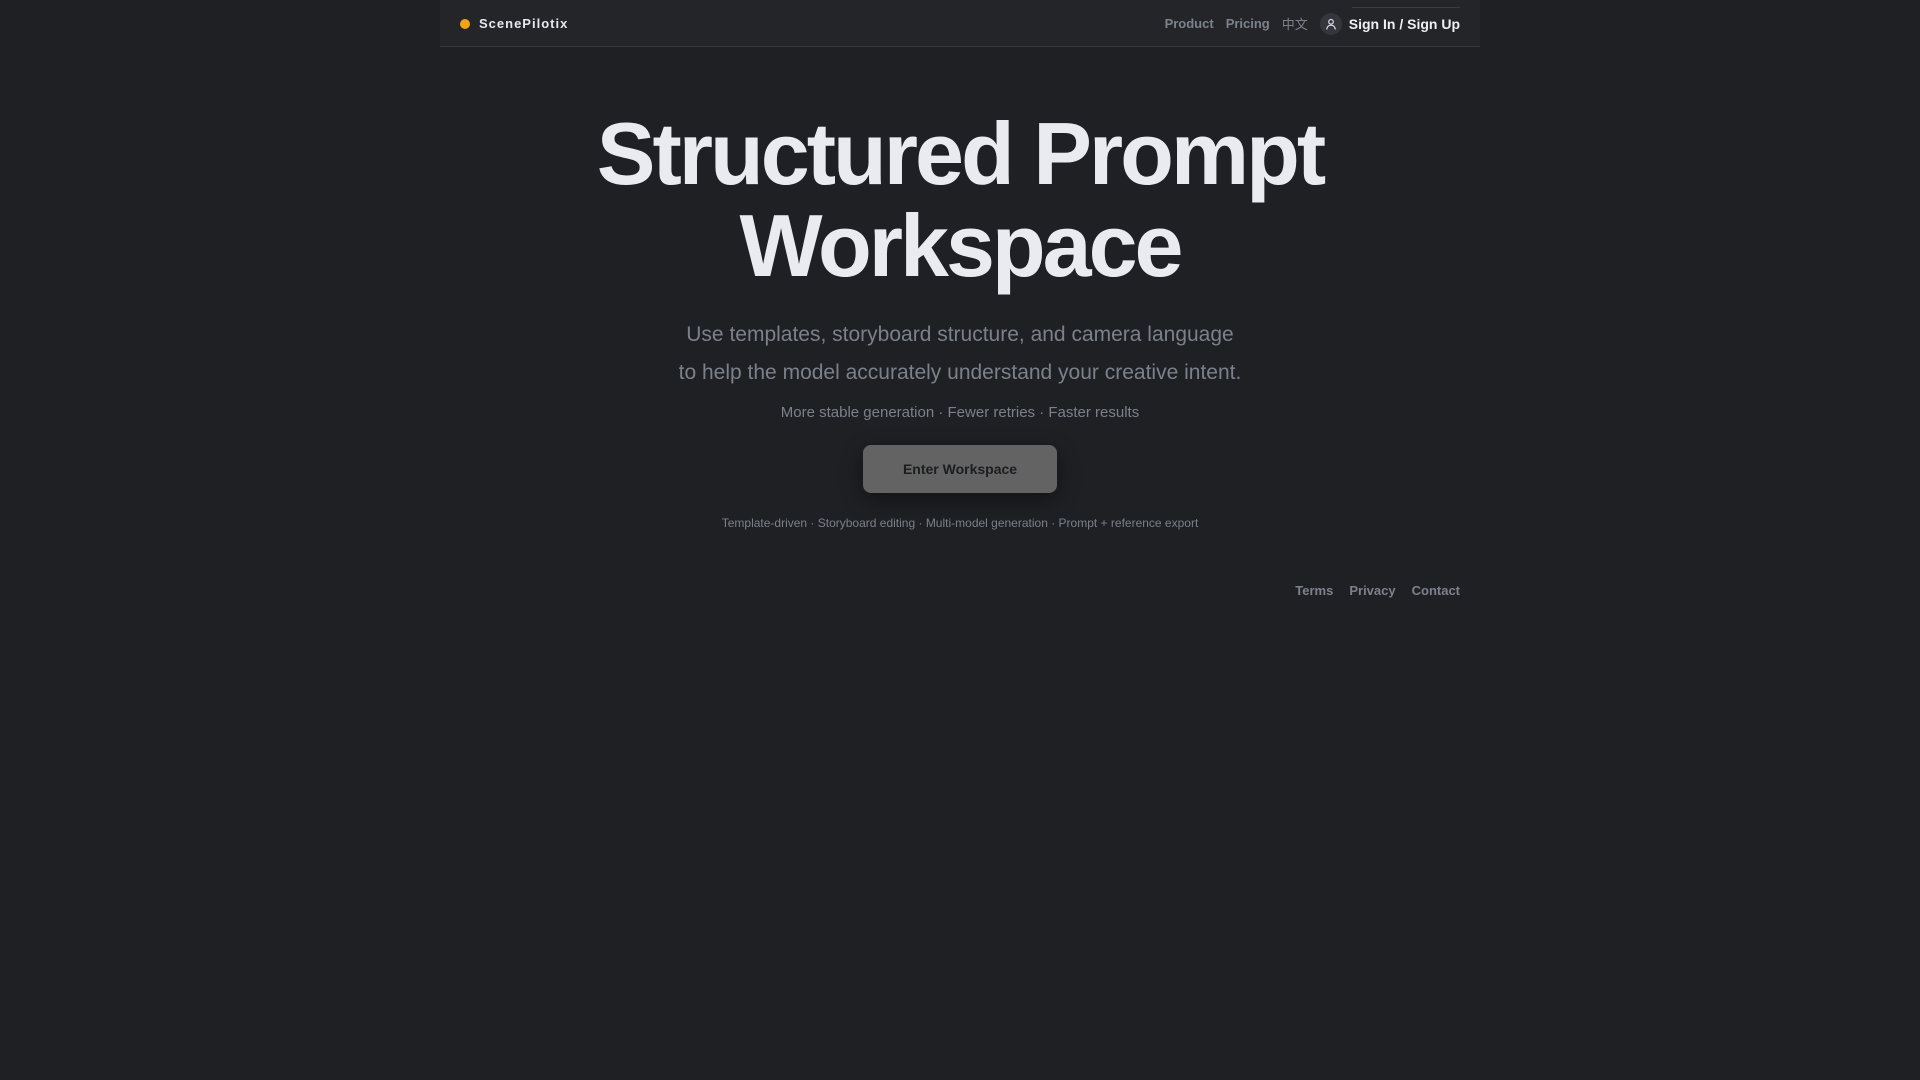 The height and width of the screenshot is (1080, 1920). Describe the element at coordinates (1314, 590) in the screenshot. I see `footer-link-terms: Terms` at that location.